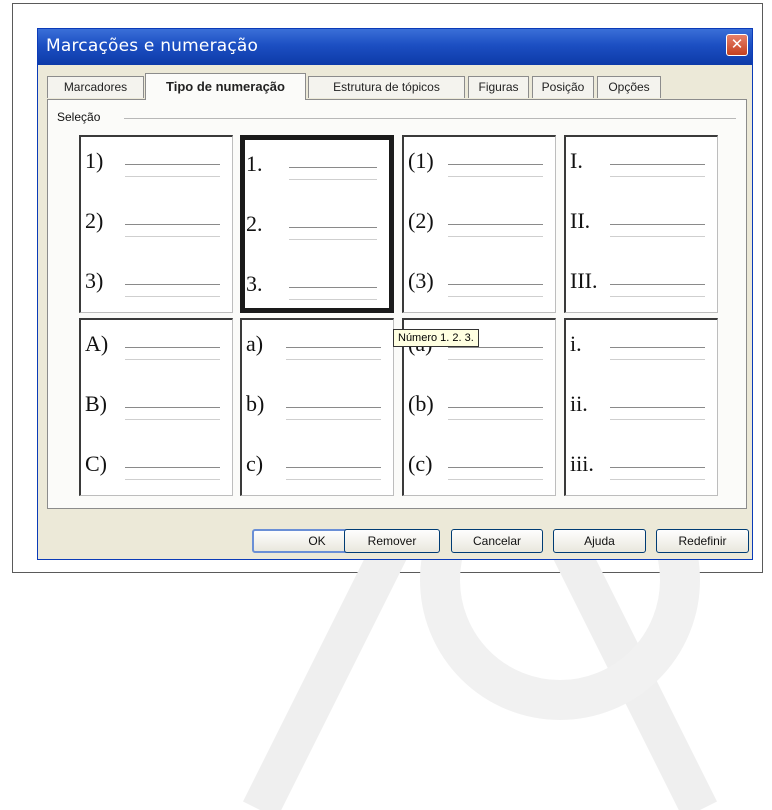  I want to click on remove-button: Remover, so click(392, 541).